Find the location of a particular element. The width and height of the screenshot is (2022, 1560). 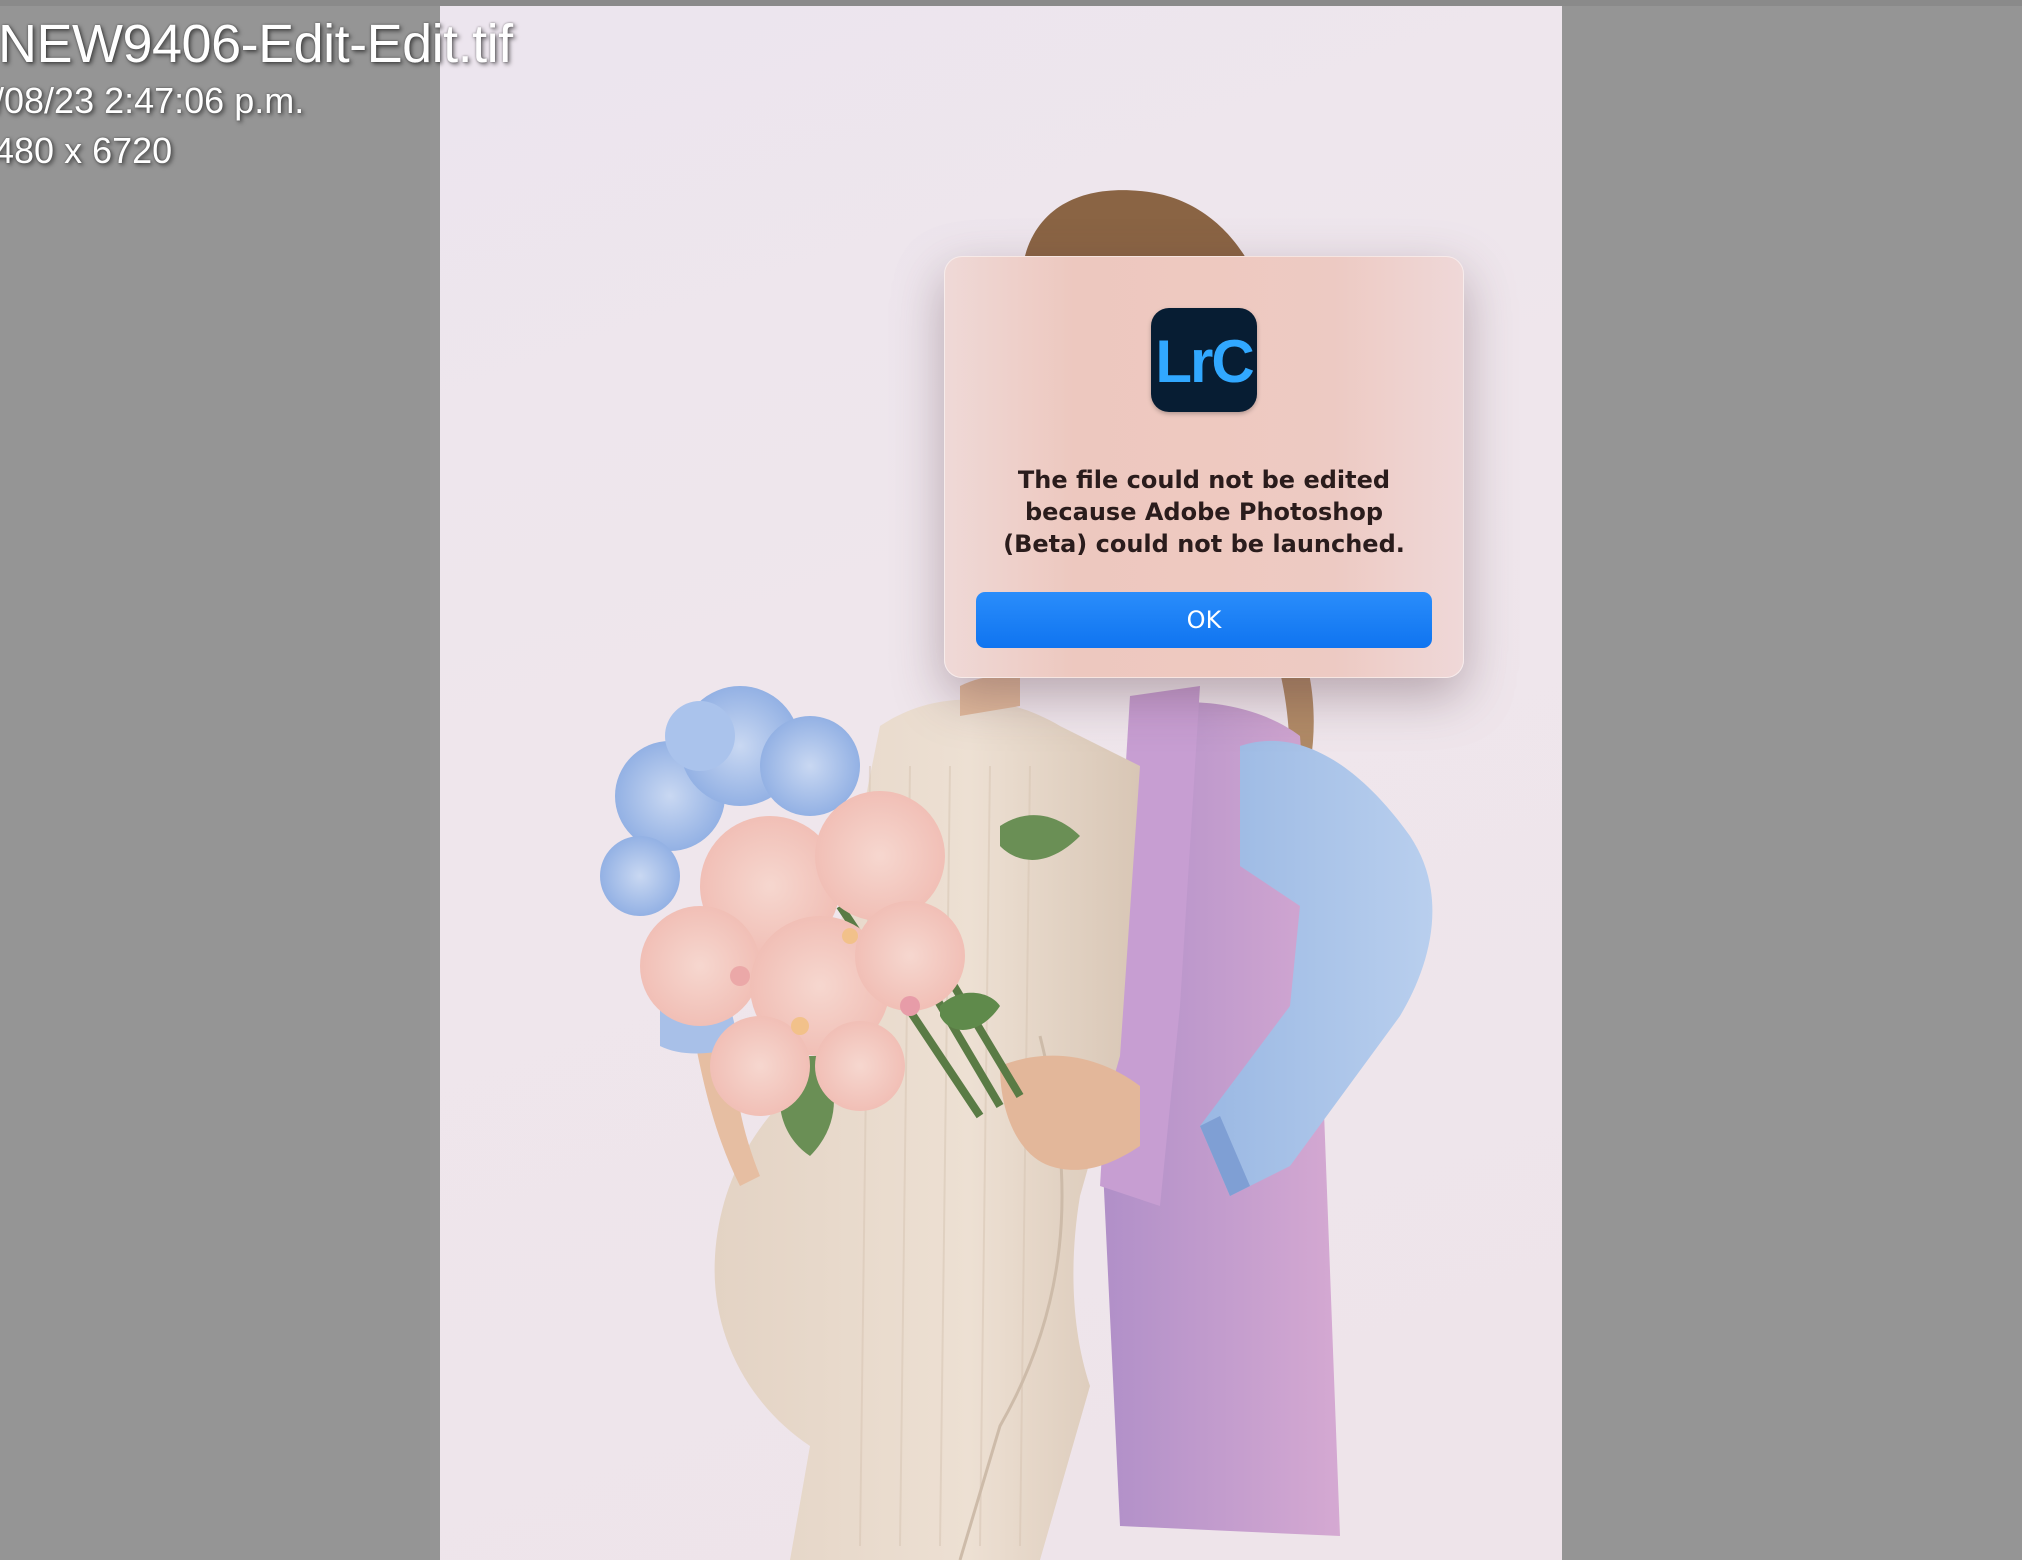

alert-message-line: because Adobe Photoshop is located at coordinates (1204, 512).